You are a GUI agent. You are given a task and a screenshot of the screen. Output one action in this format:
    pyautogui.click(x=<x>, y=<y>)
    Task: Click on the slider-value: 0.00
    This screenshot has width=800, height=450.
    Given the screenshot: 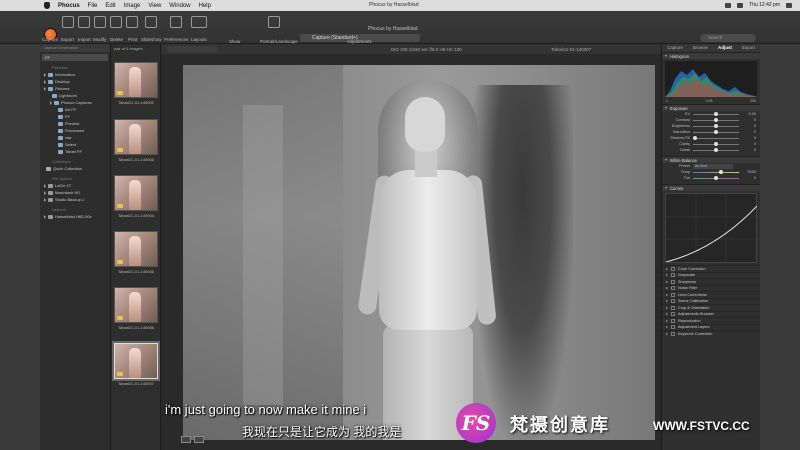 What is the action you would take?
    pyautogui.click(x=749, y=114)
    